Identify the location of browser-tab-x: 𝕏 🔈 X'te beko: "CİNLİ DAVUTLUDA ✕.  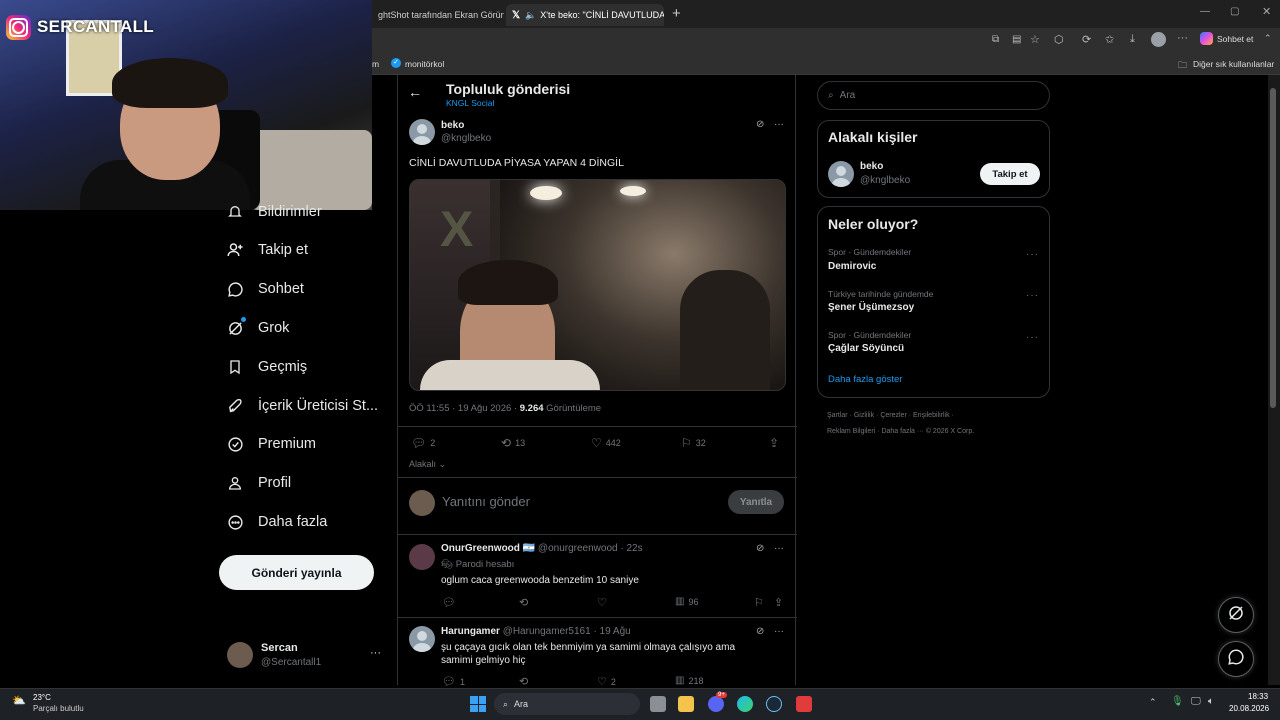
(585, 15).